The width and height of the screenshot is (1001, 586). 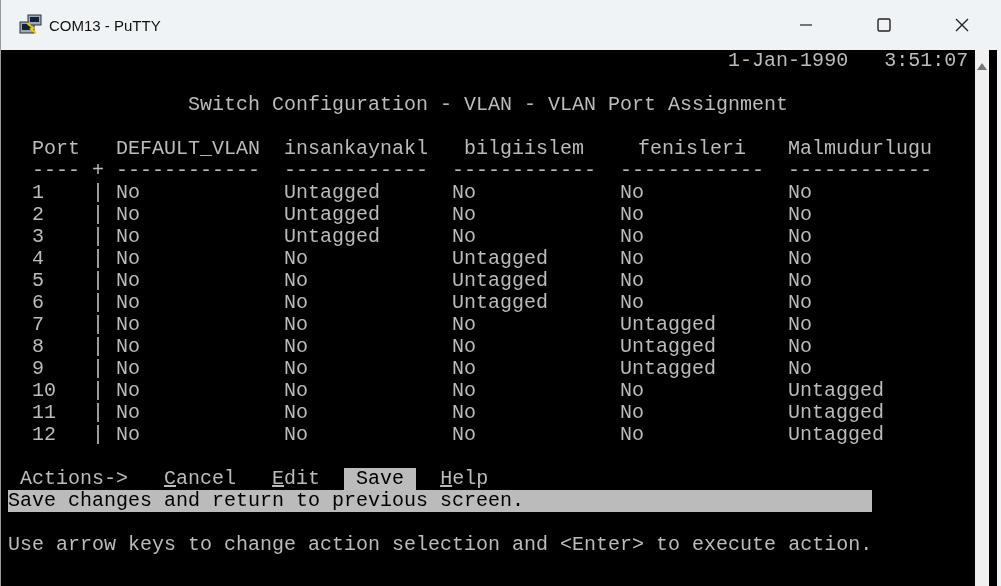 I want to click on port-number: 6, so click(x=38, y=302).